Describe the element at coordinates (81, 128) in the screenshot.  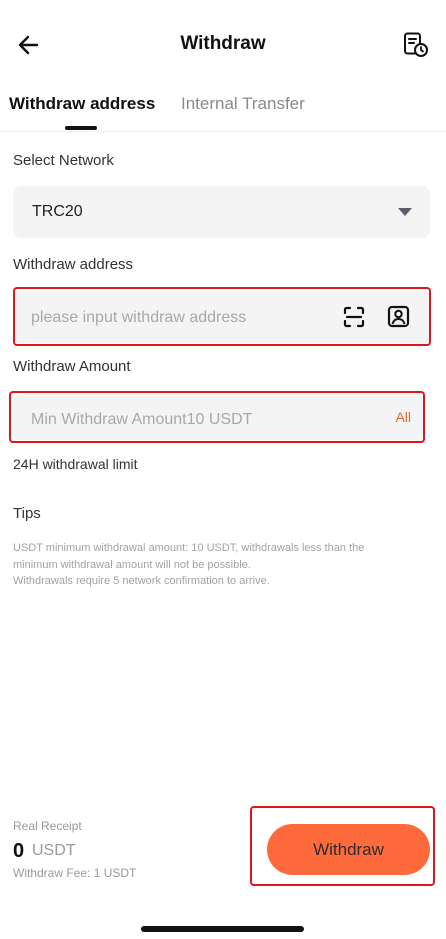
I see `active-tab-indicator` at that location.